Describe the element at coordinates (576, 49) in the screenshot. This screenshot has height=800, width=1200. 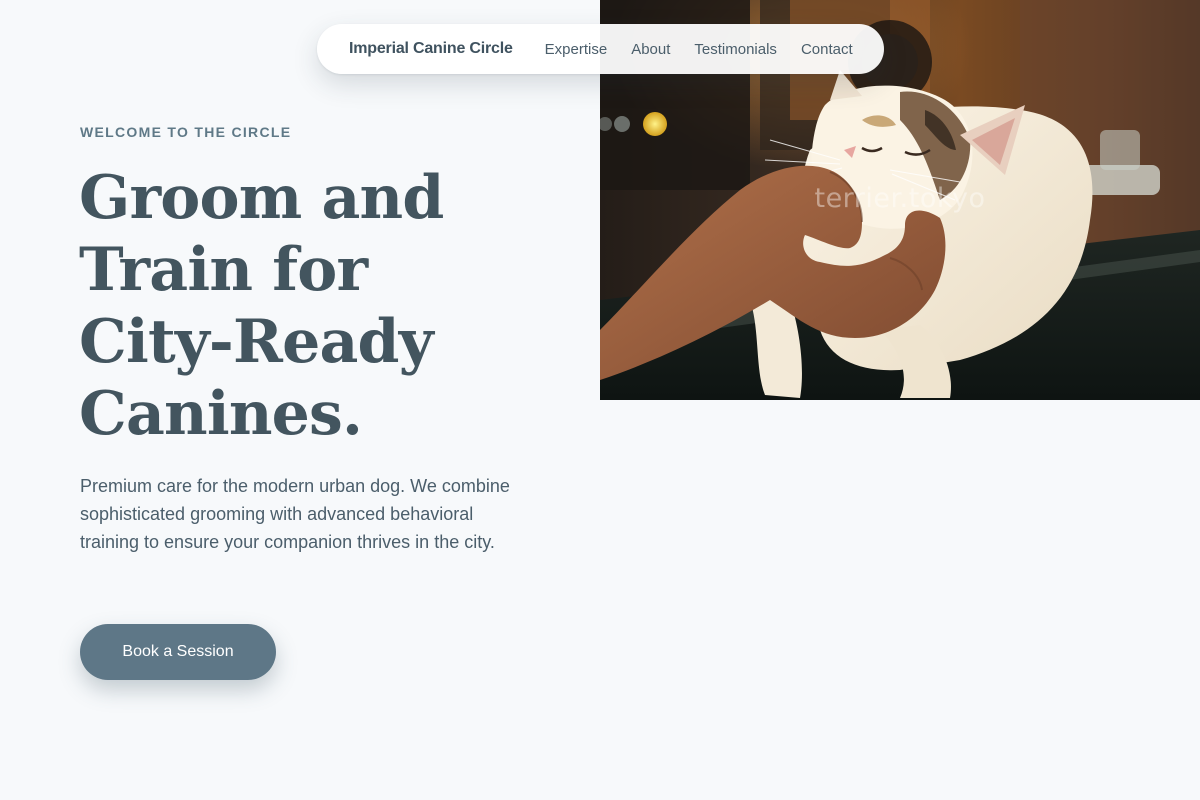
I see `nav-link-expertise: Expertise` at that location.